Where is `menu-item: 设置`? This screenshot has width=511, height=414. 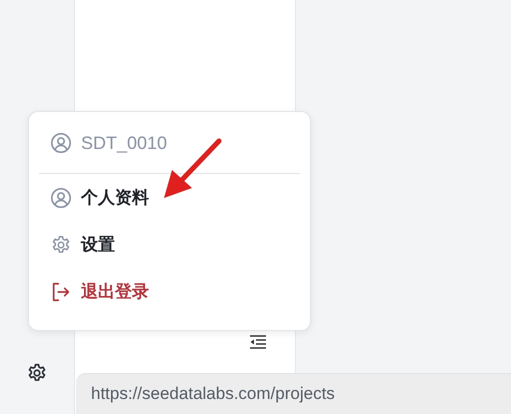 menu-item: 设置 is located at coordinates (169, 244).